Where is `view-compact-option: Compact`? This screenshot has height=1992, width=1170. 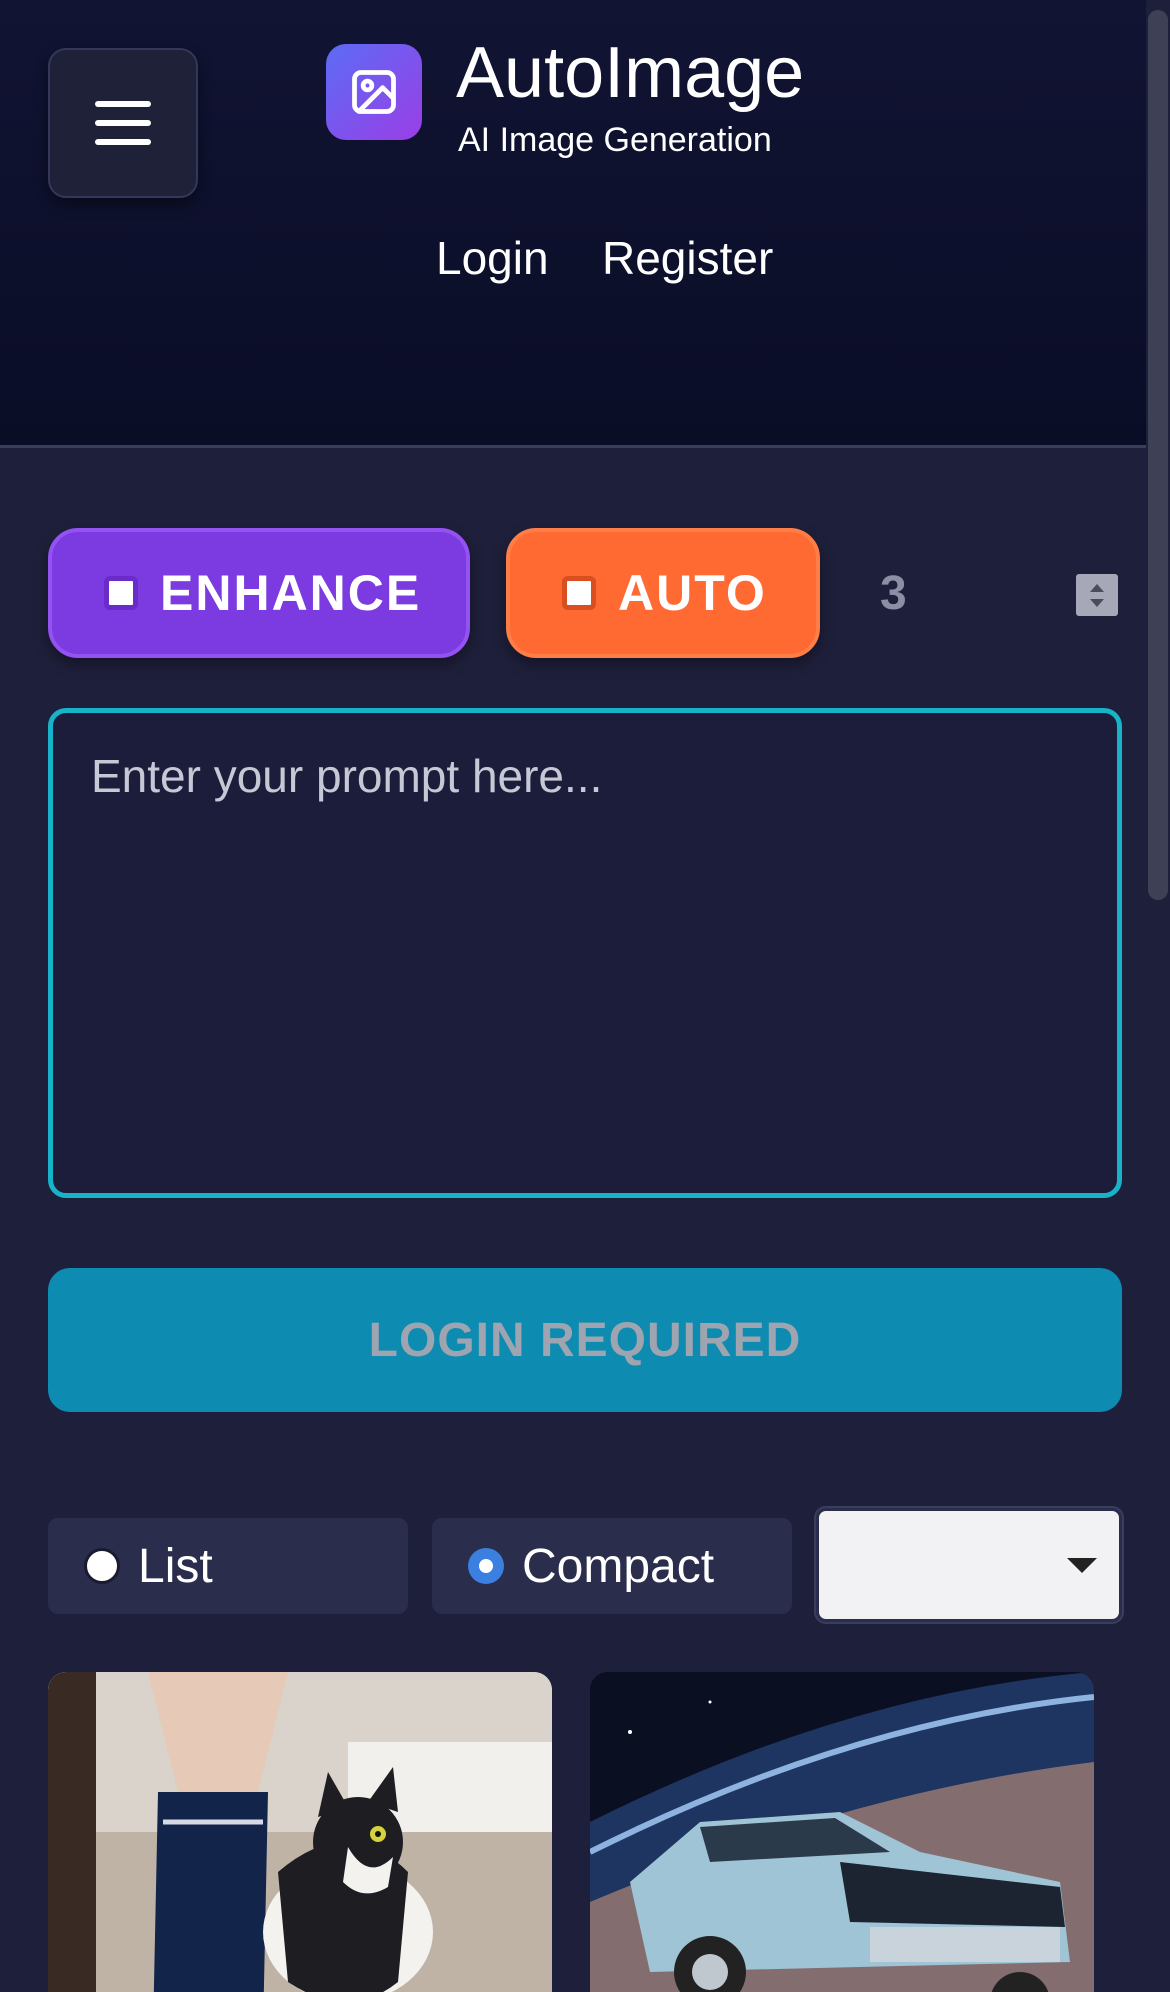 view-compact-option: Compact is located at coordinates (612, 1566).